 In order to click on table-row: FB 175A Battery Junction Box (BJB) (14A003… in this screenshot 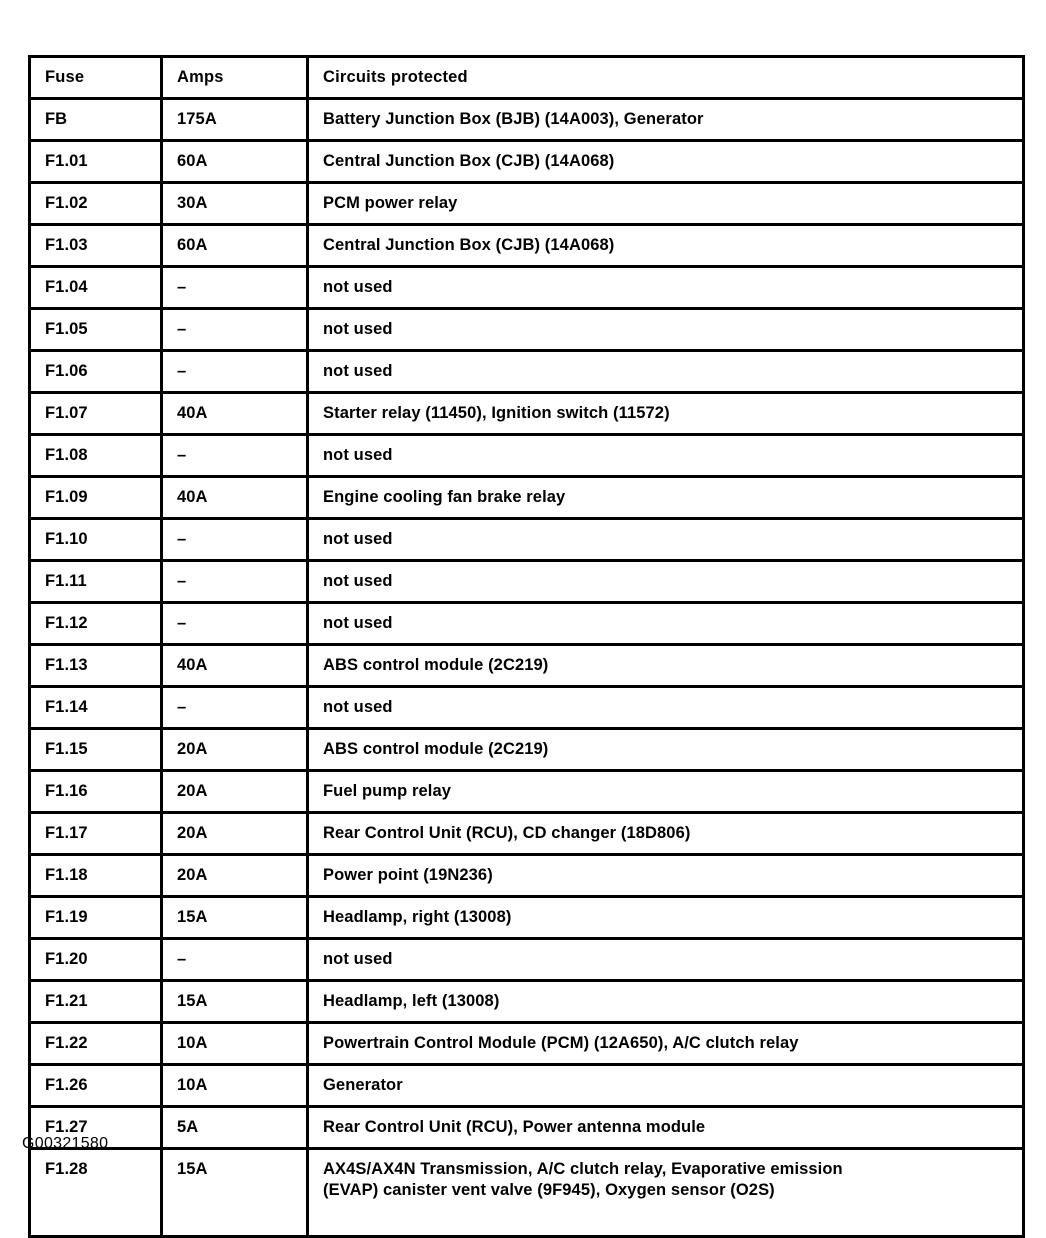, I will do `click(526, 120)`.